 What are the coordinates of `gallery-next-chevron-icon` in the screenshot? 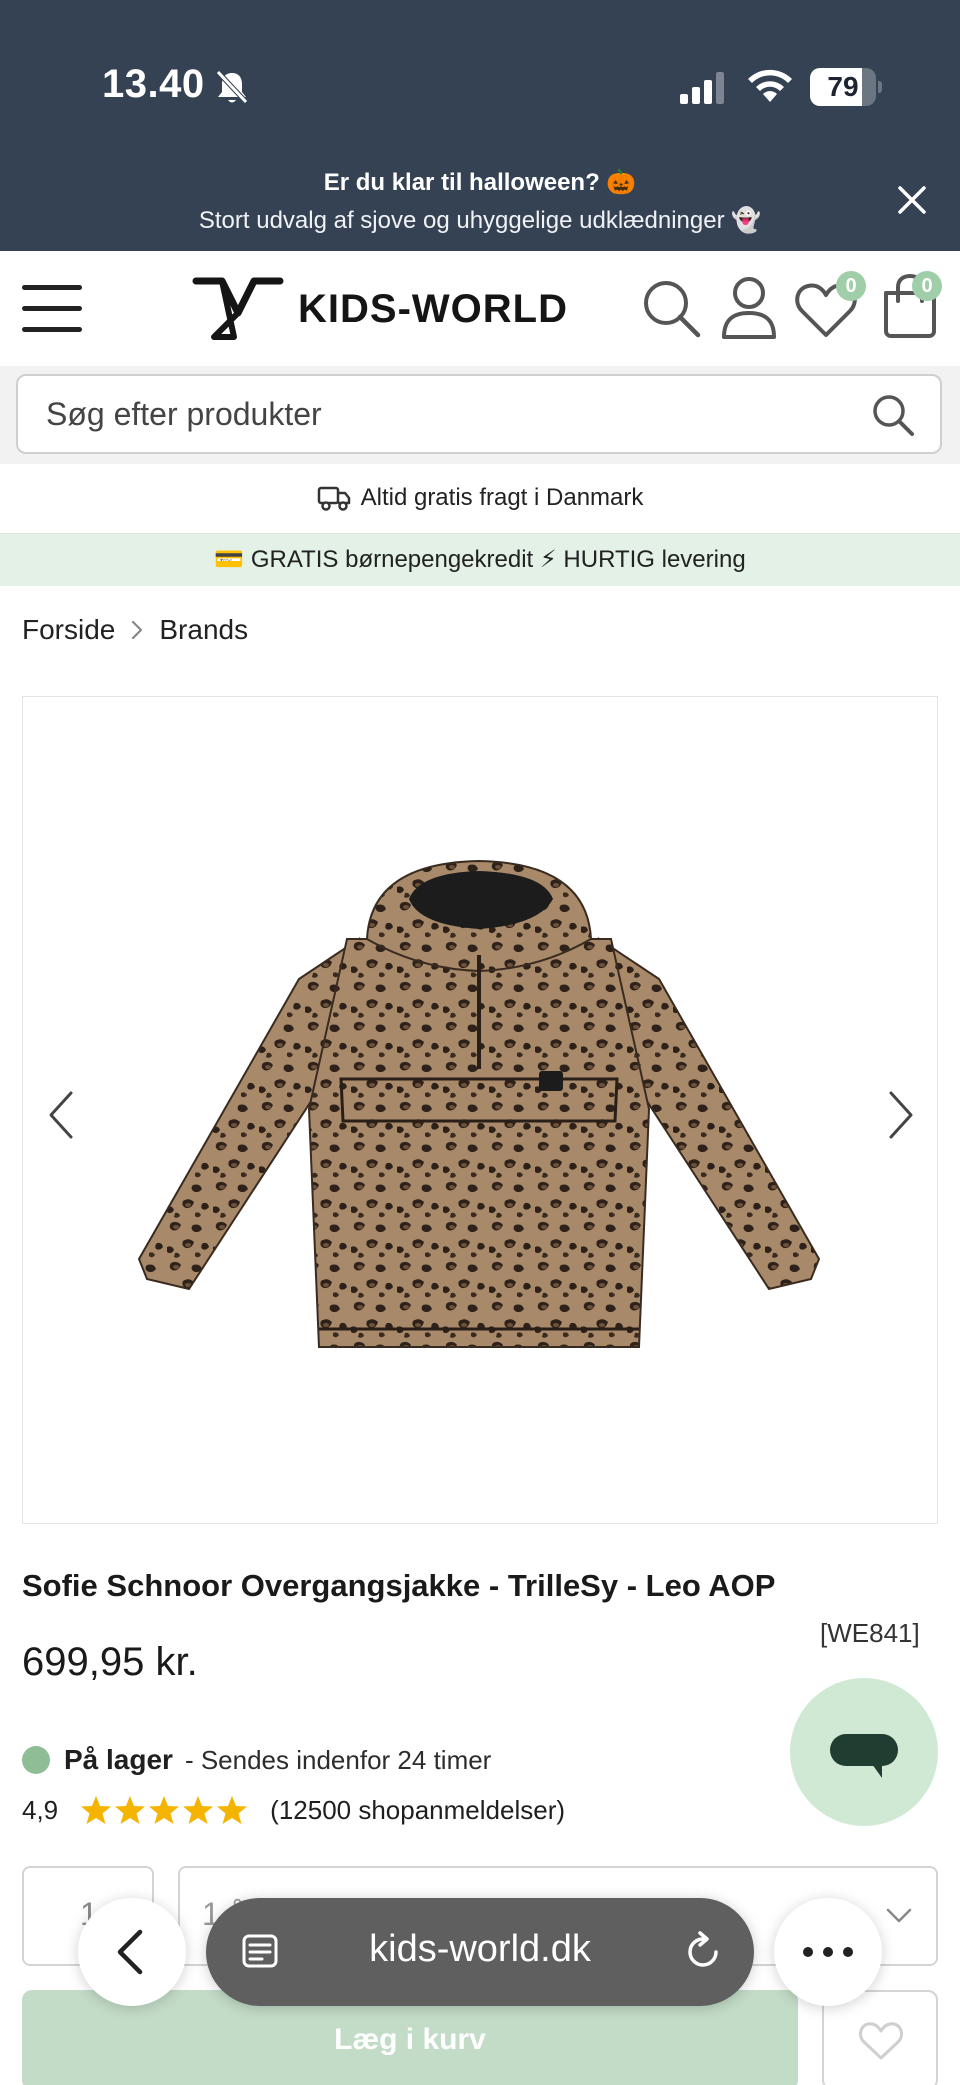 It's located at (901, 1115).